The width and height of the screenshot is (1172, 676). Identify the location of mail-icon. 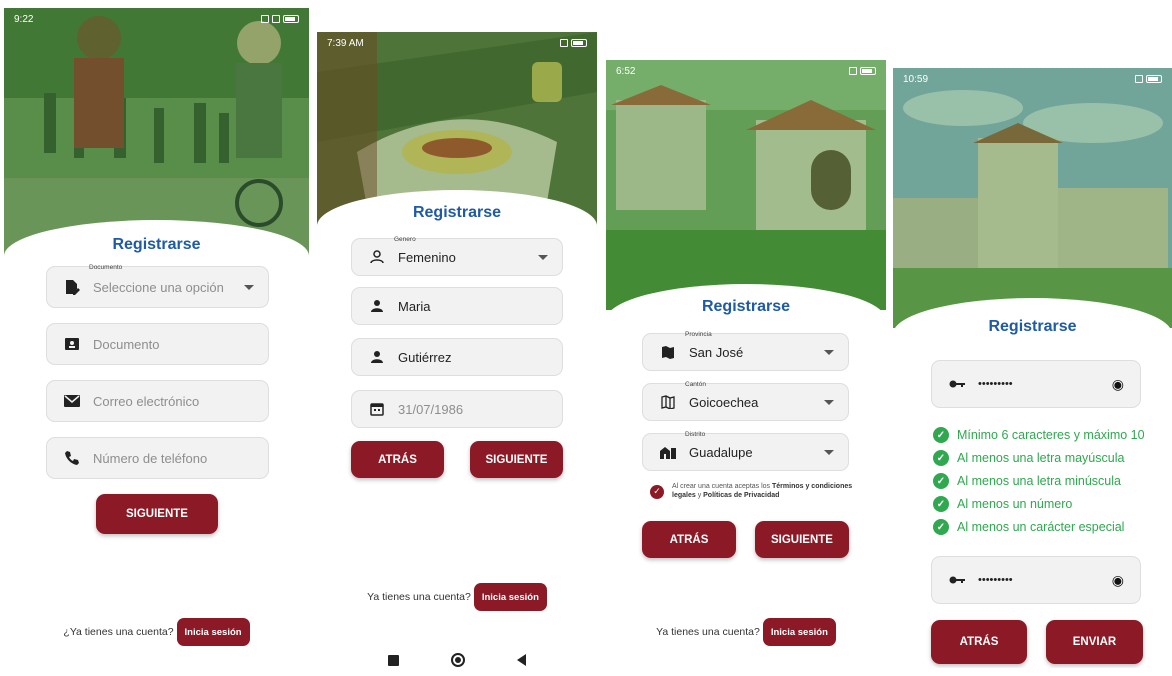
(72, 401).